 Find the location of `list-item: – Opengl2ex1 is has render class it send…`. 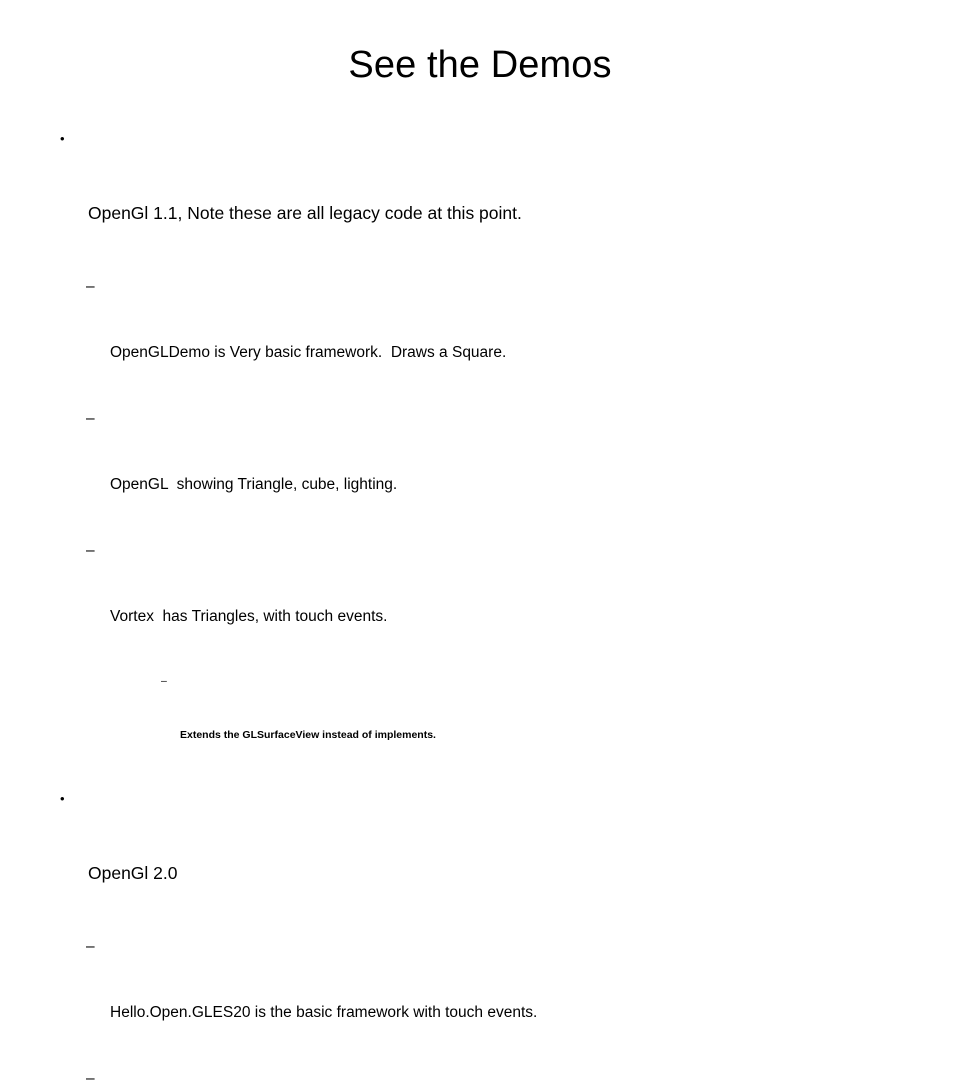

list-item: – Opengl2ex1 is has render class it send… is located at coordinates (480, 1074).